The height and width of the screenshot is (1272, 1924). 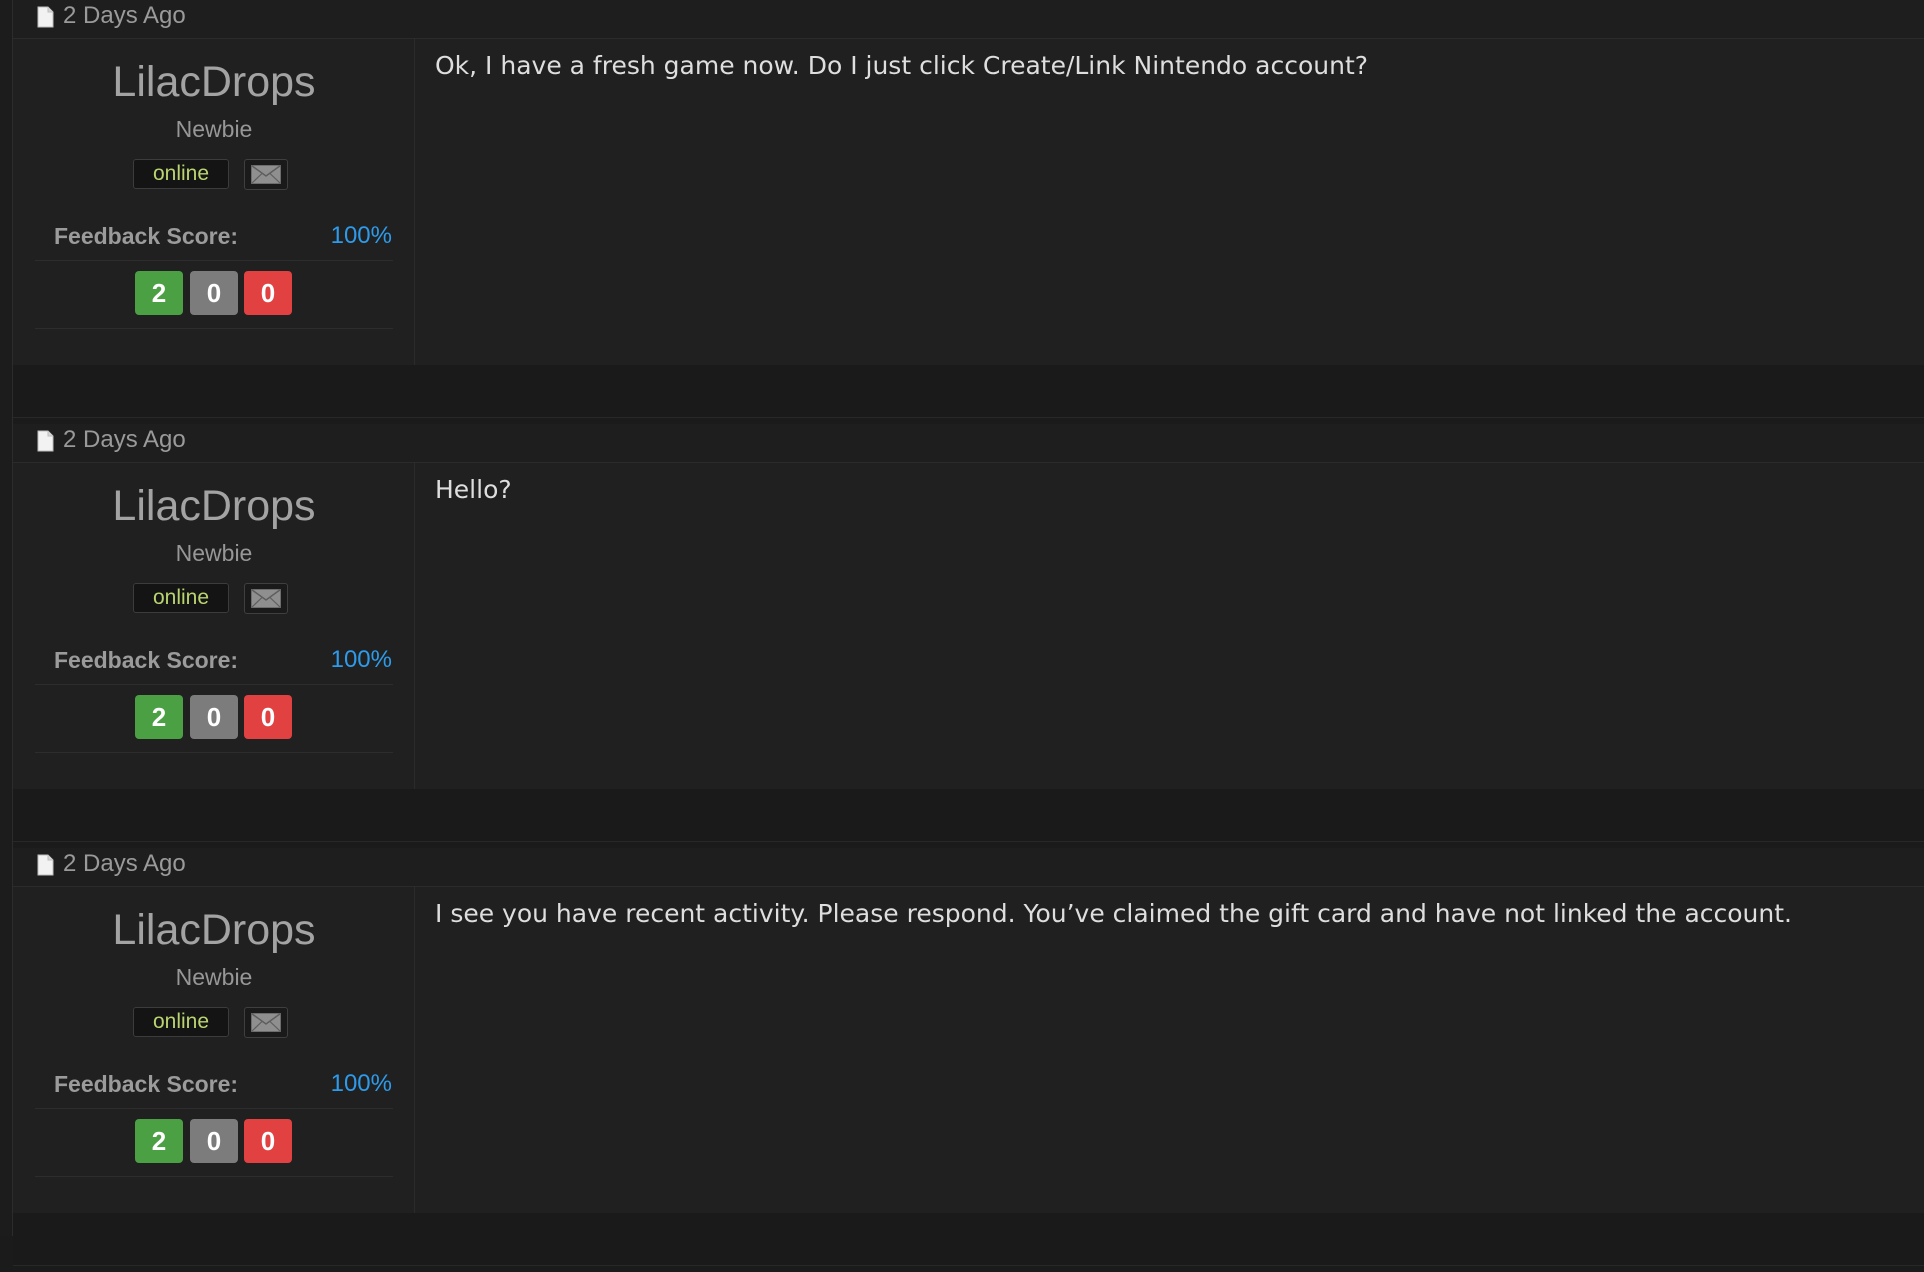 I want to click on left-rail, so click(x=6, y=618).